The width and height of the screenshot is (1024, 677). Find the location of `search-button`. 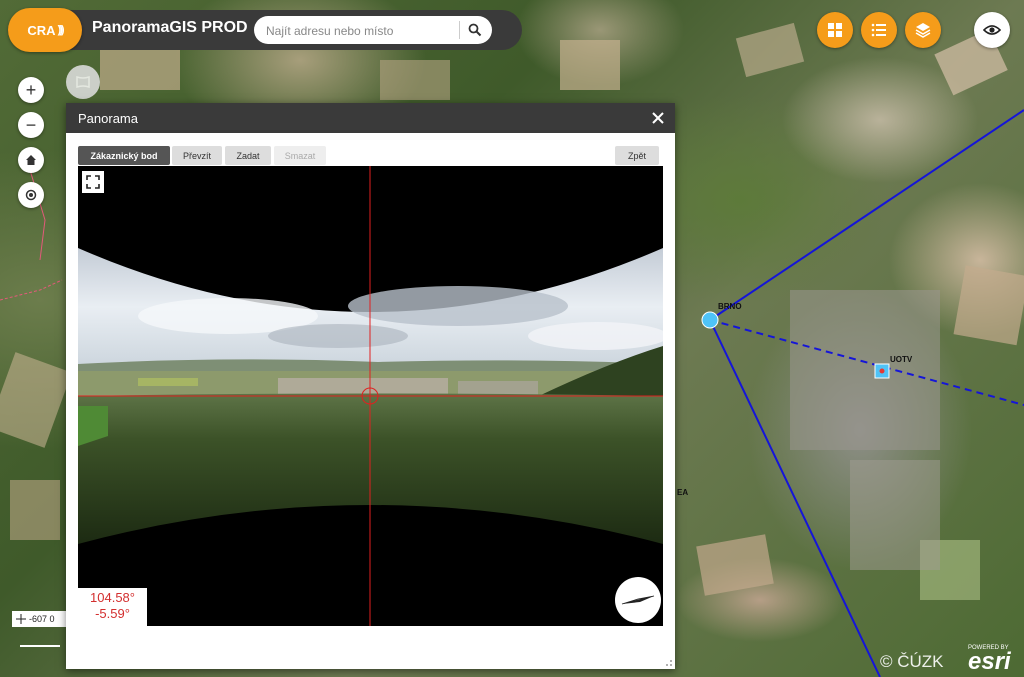

search-button is located at coordinates (475, 30).